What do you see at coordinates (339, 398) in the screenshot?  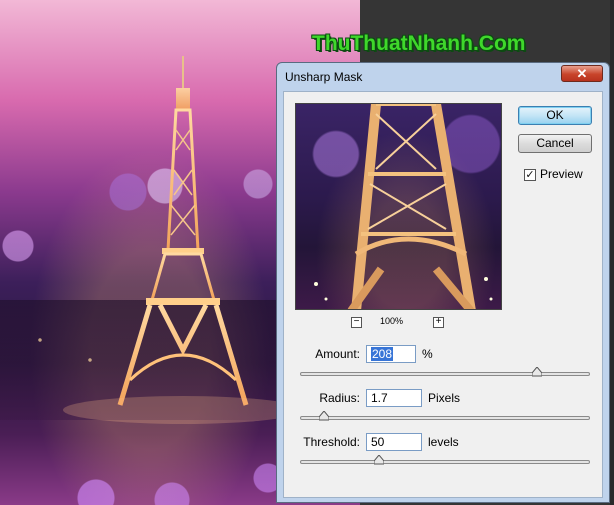 I see `radius-label: Radius:` at bounding box center [339, 398].